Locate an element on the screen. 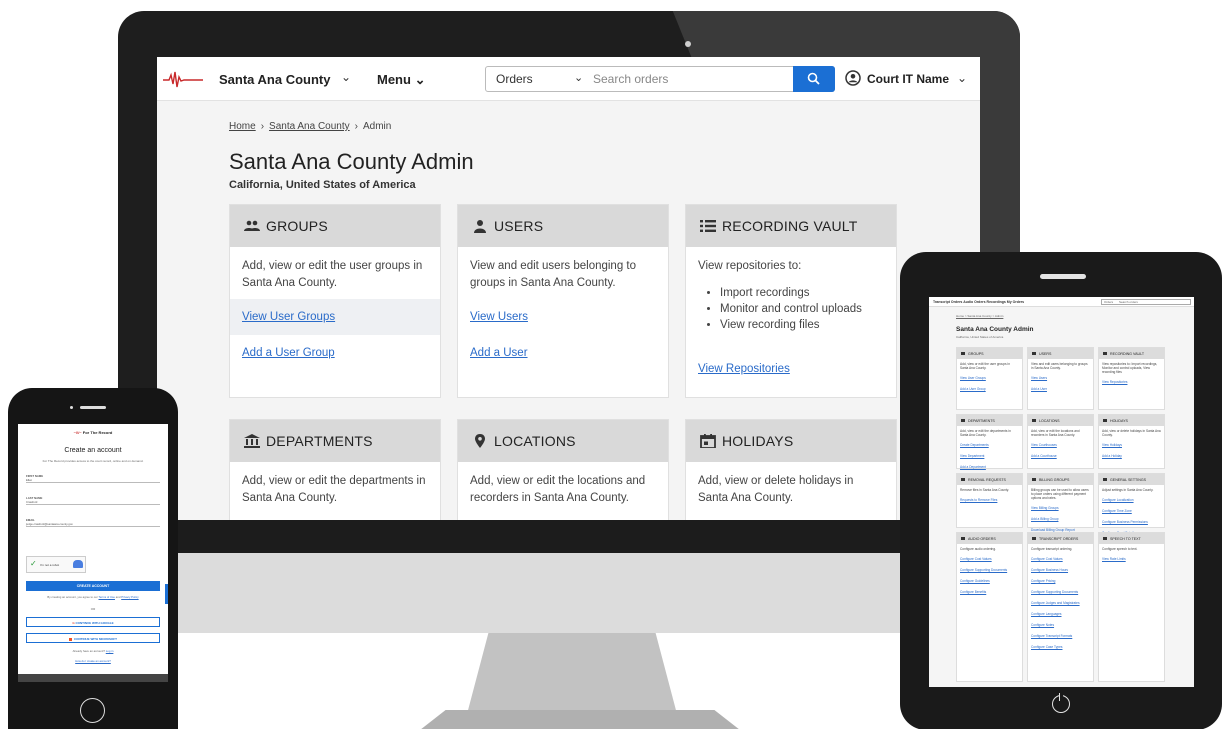  tablet-search-input: Orders Search orders is located at coordinates (1146, 302).